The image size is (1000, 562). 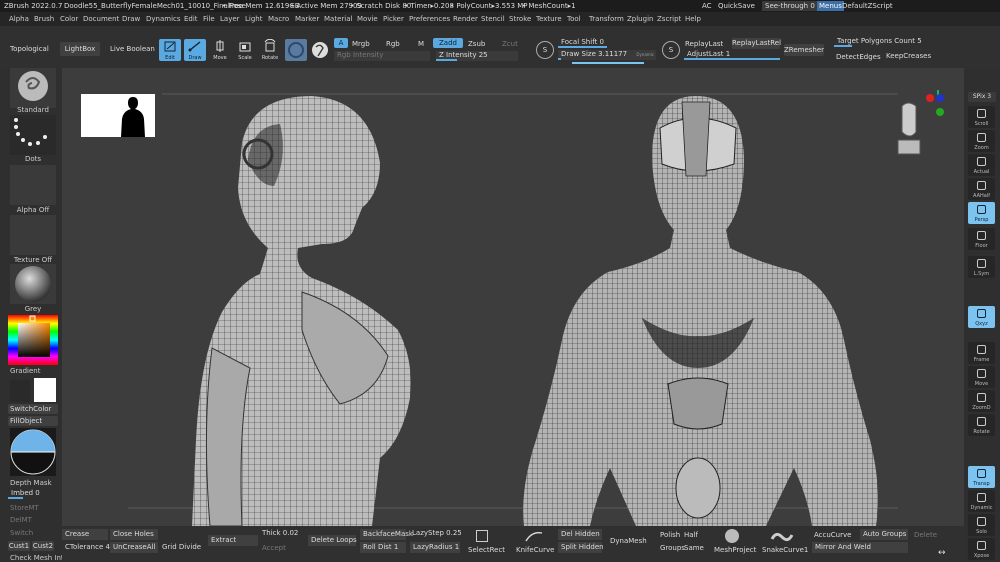 I want to click on scale-button: Scale, so click(x=245, y=50).